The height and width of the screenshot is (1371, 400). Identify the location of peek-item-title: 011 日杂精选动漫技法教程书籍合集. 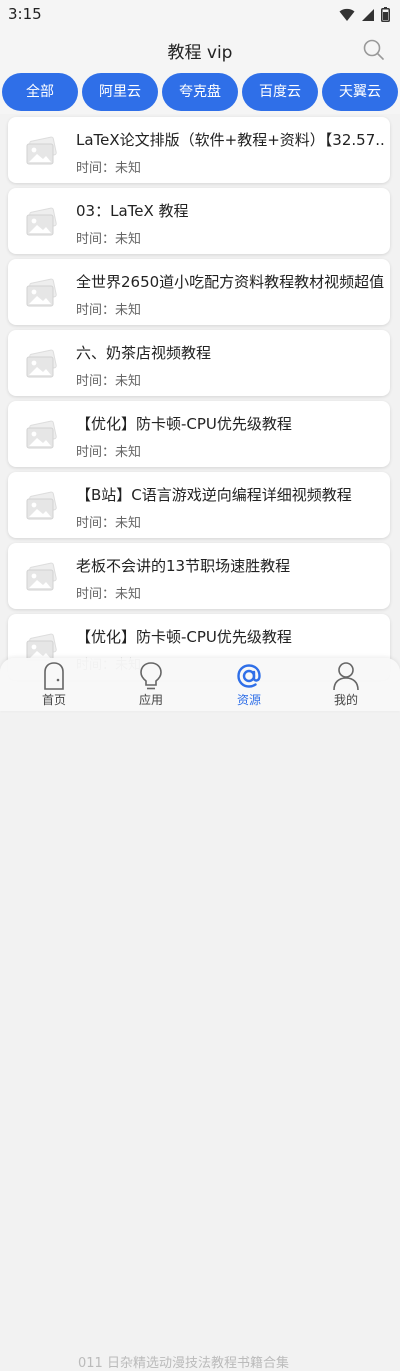
(183, 1363).